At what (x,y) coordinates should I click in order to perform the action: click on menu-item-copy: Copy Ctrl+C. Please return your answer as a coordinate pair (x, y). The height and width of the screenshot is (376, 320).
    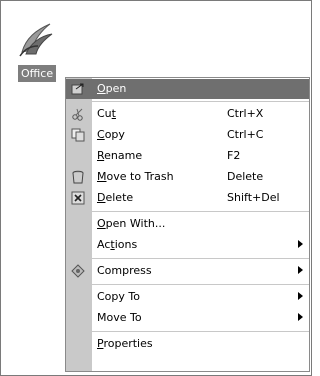
    Looking at the image, I should click on (187, 135).